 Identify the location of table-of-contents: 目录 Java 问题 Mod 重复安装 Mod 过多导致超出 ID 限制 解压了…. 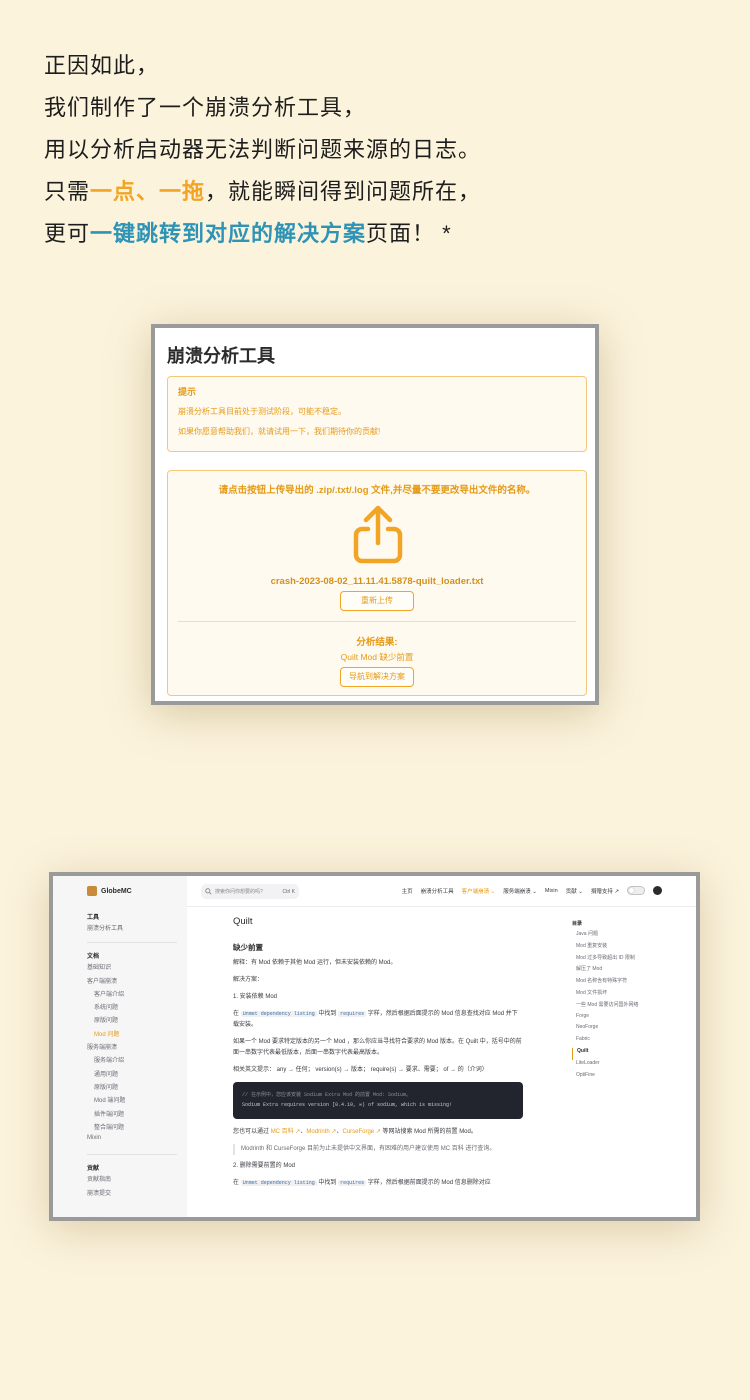
(617, 1001).